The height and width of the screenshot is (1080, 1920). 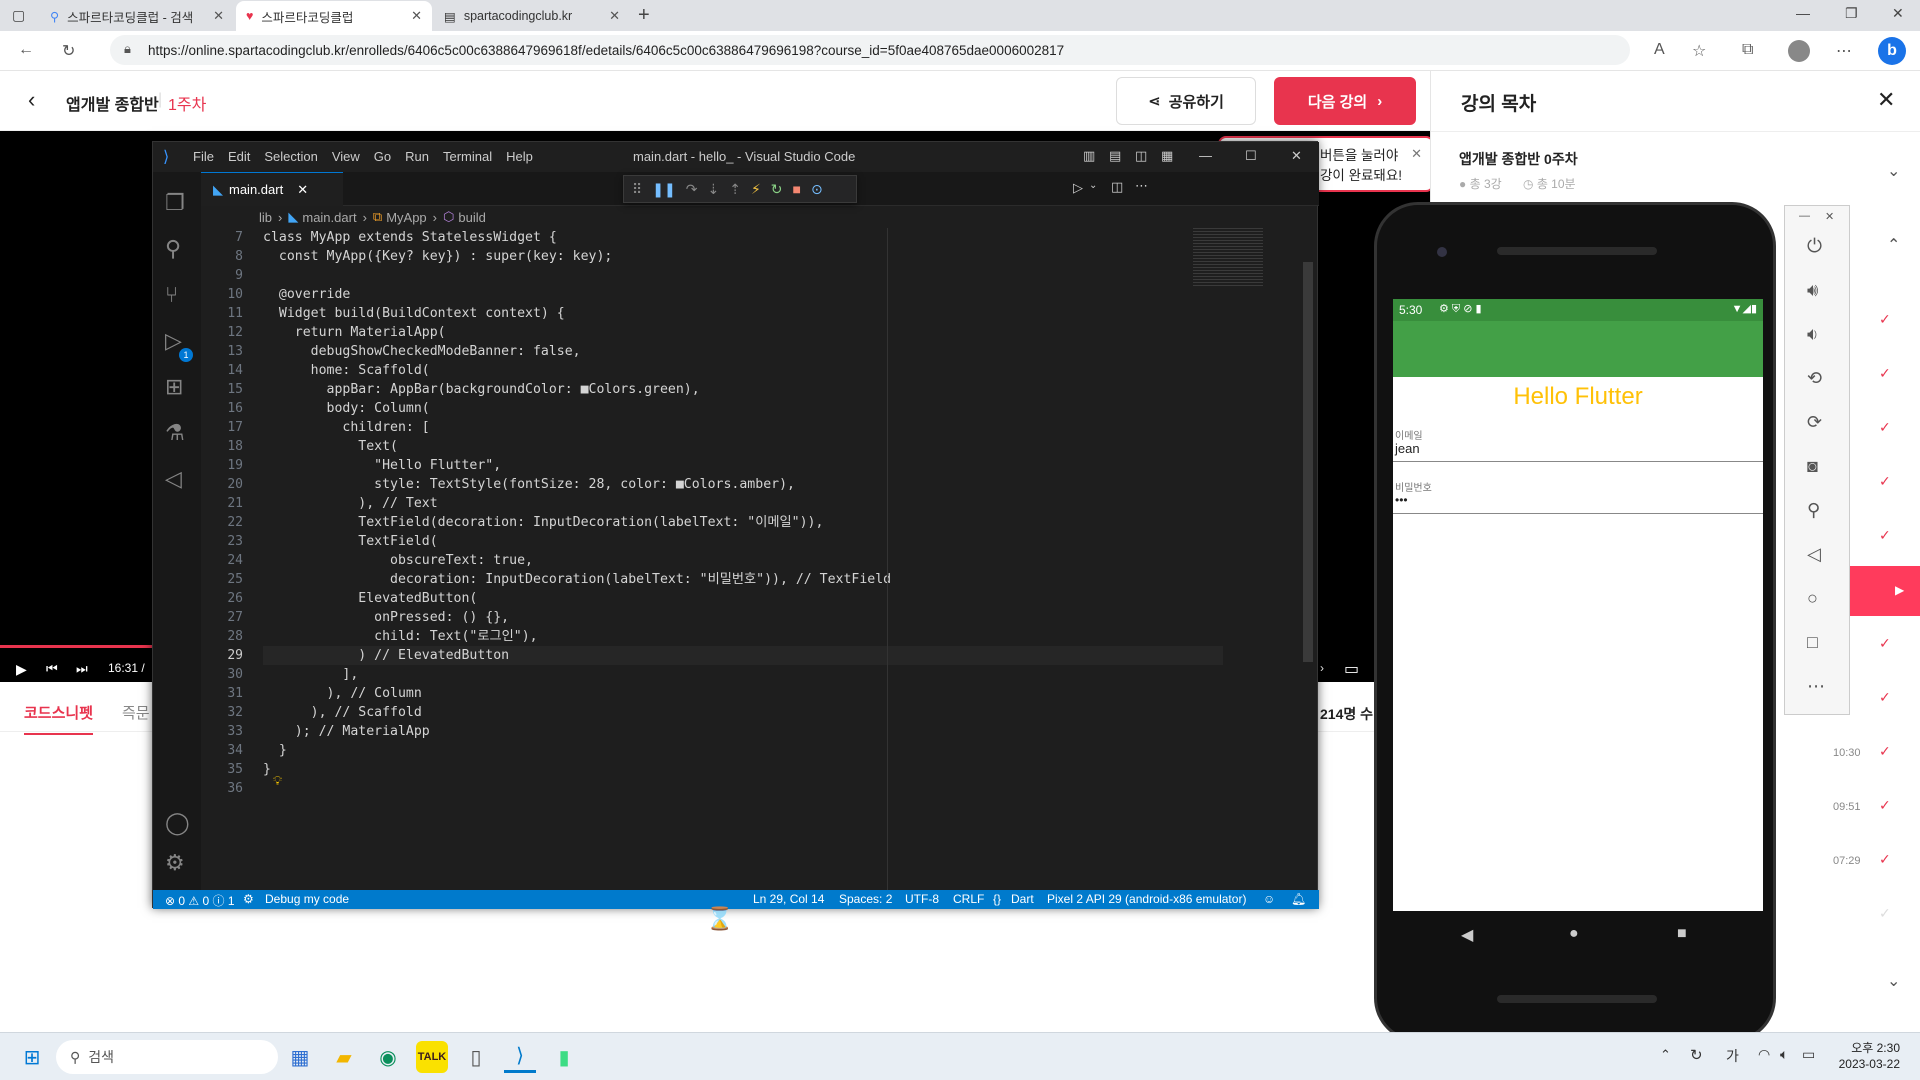 I want to click on debug-session: Debug my code, so click(x=307, y=899).